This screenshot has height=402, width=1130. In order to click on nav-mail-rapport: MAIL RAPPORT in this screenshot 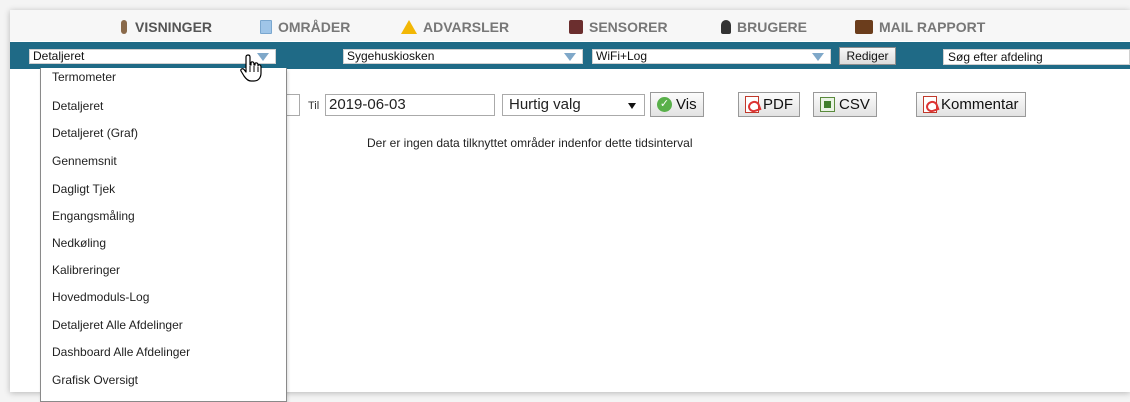, I will do `click(920, 27)`.